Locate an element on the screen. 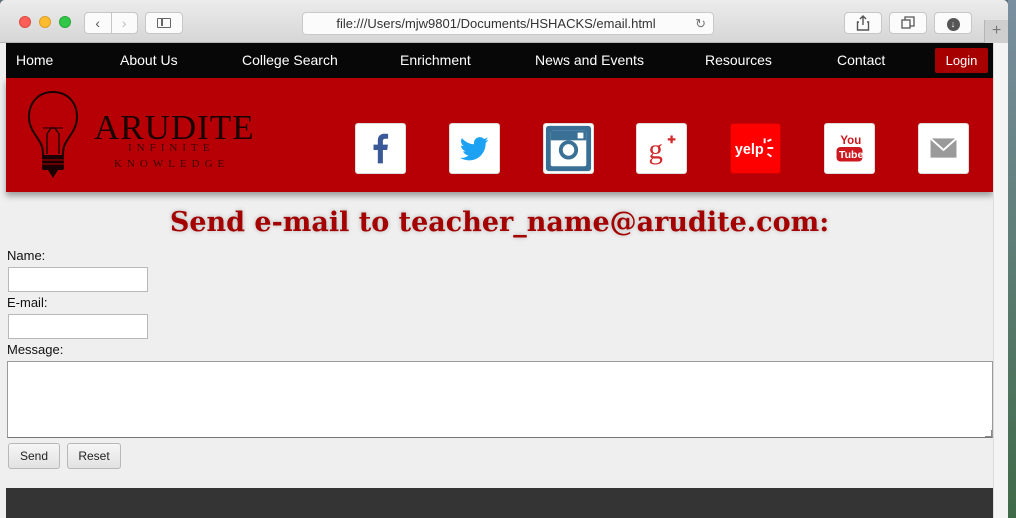 The height and width of the screenshot is (518, 1016). zoom-window-button is located at coordinates (65, 22).